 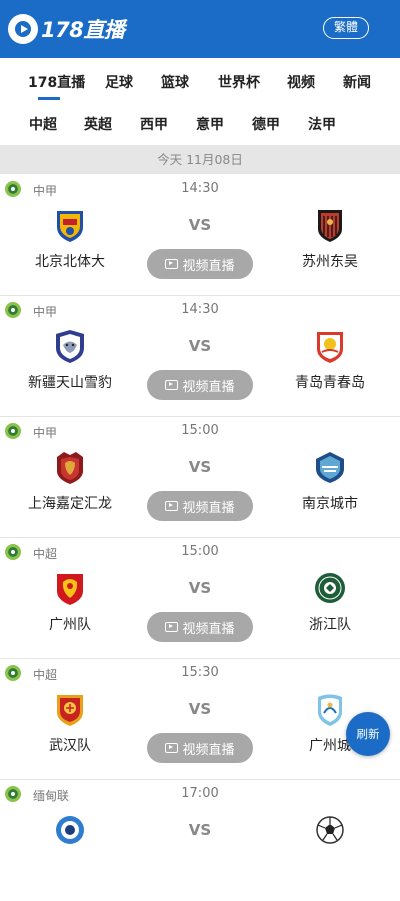 I want to click on away-team: 青岛青春岛, so click(x=330, y=360).